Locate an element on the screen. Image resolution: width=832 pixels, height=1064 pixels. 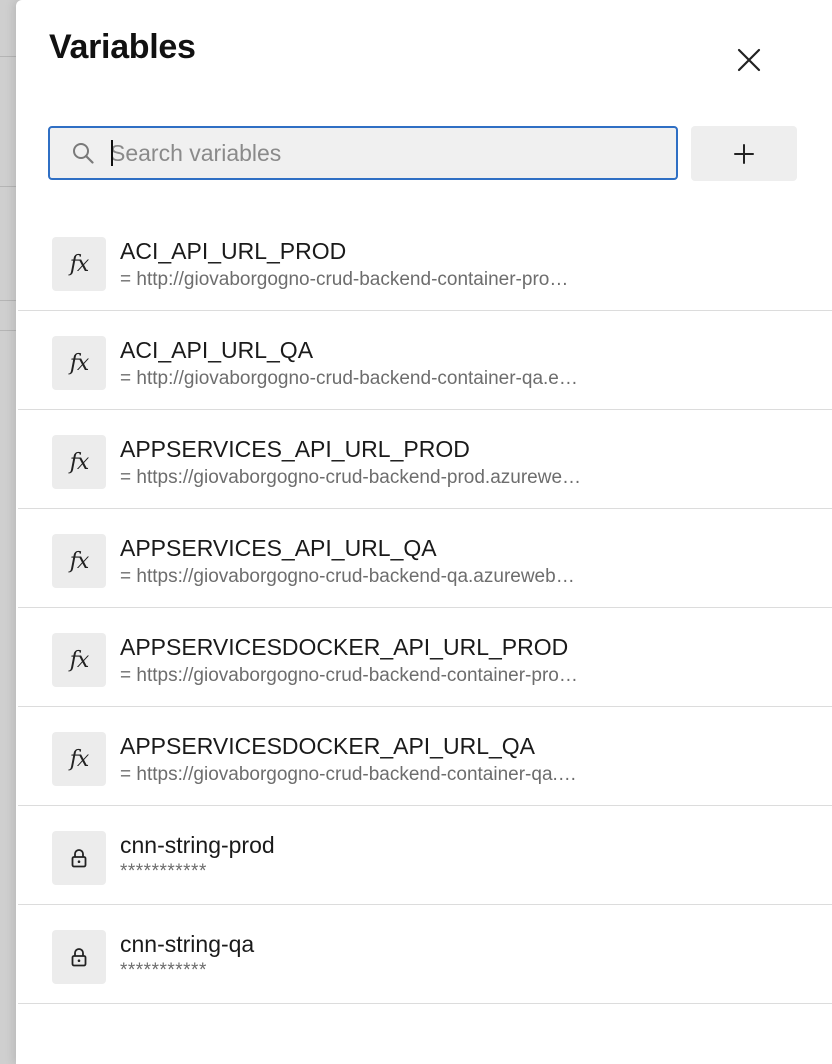
variable-name: APPSERVICES_API_URL_PROD is located at coordinates (295, 449).